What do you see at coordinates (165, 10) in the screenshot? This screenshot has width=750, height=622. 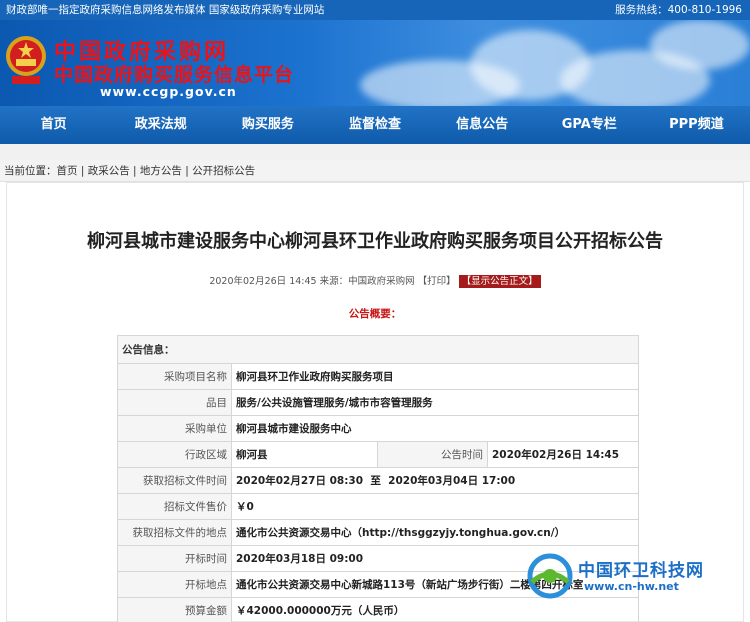 I see `top-slogan: 财政部唯一指定政府采购信息网络发布媒体 国家级政府采购专业网站` at bounding box center [165, 10].